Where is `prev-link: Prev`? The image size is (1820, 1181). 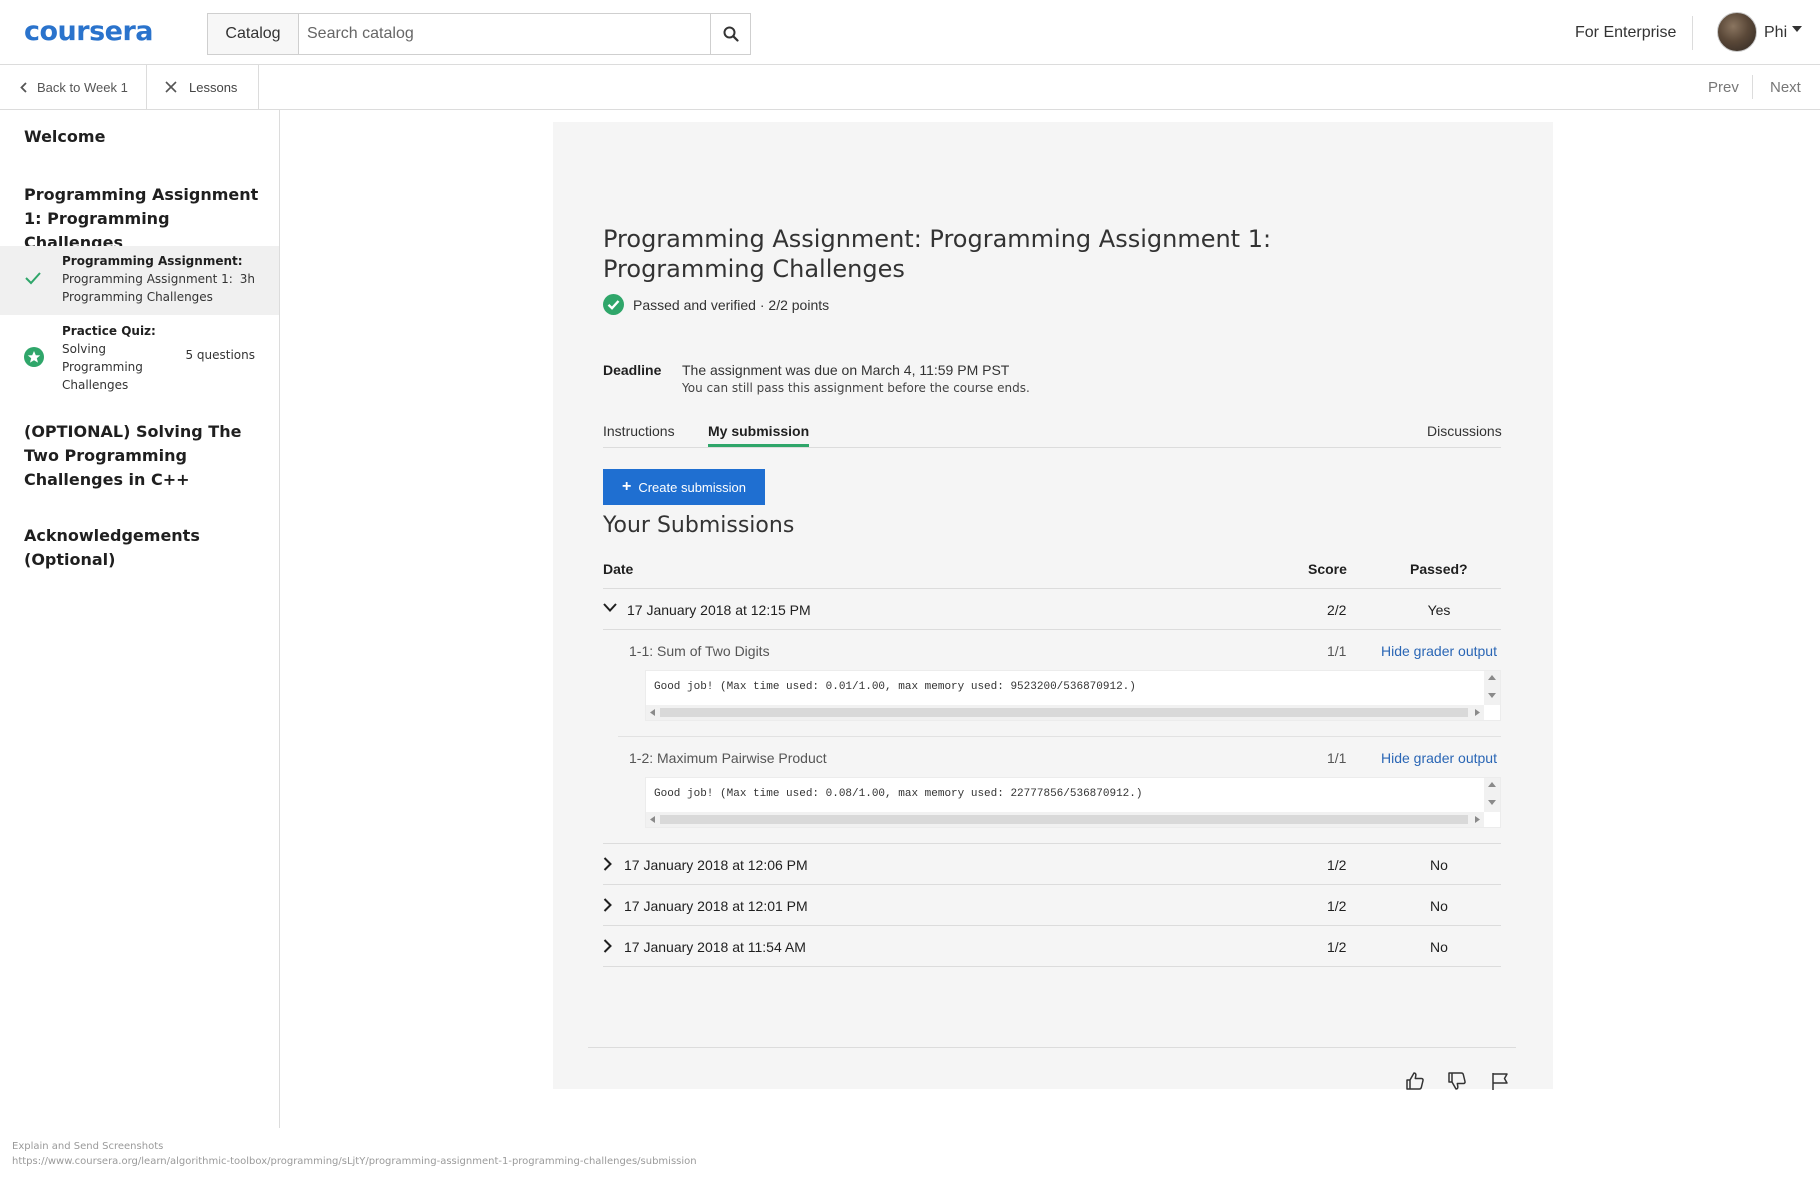 prev-link: Prev is located at coordinates (1723, 87).